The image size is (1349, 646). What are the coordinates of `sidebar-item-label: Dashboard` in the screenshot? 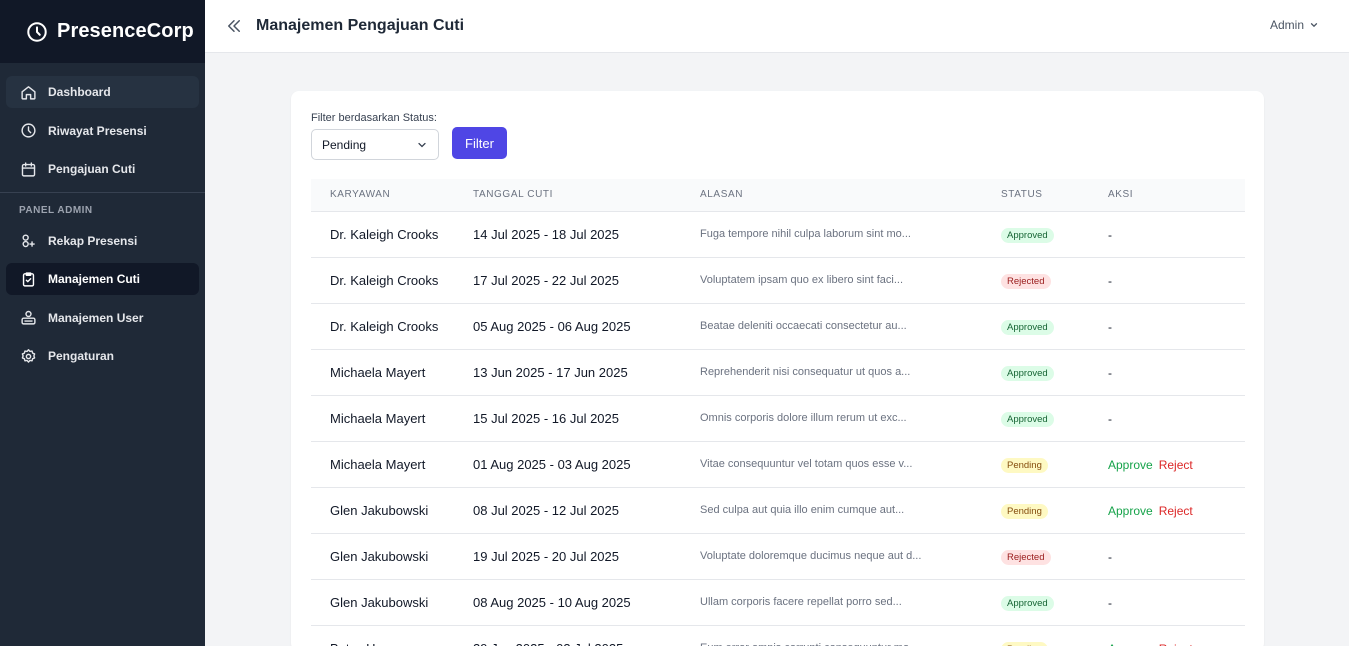 It's located at (79, 92).